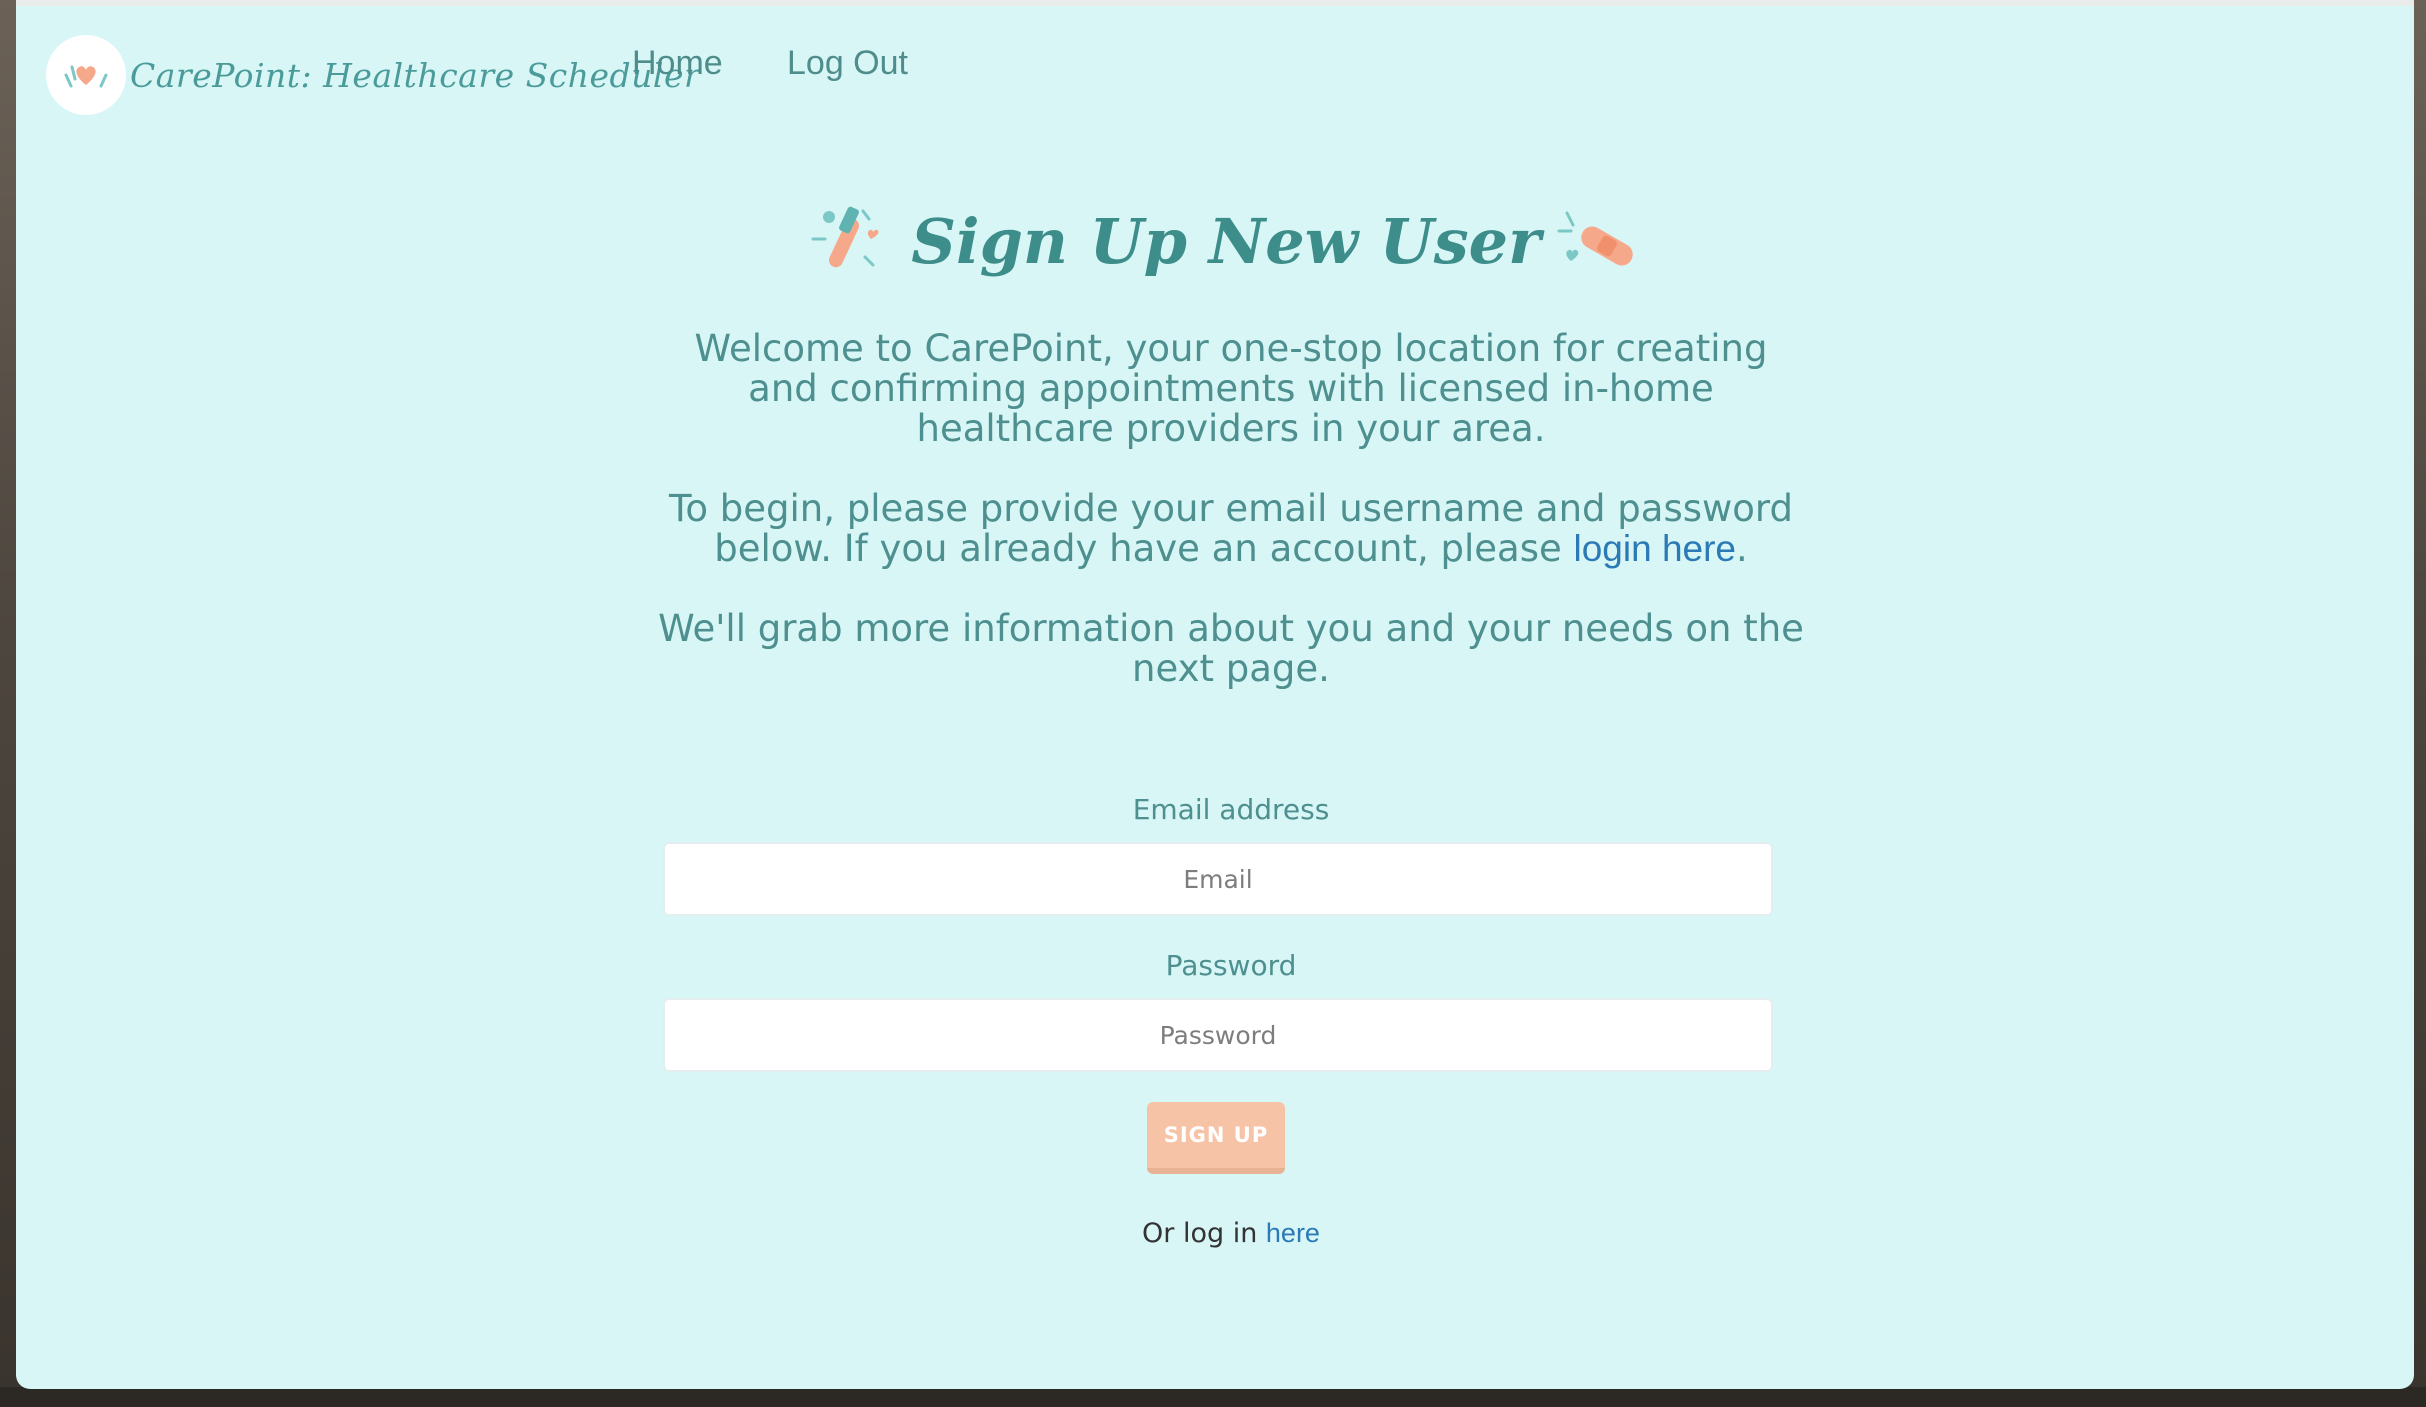 This screenshot has width=2426, height=1407. Describe the element at coordinates (1218, 1035) in the screenshot. I see `password-input` at that location.